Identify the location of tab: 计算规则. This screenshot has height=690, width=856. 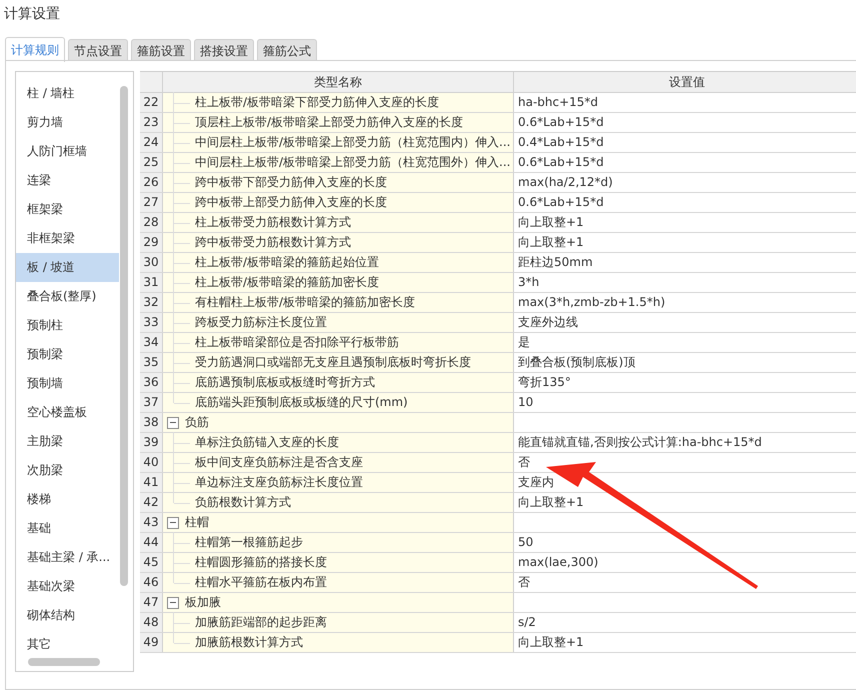
(35, 49).